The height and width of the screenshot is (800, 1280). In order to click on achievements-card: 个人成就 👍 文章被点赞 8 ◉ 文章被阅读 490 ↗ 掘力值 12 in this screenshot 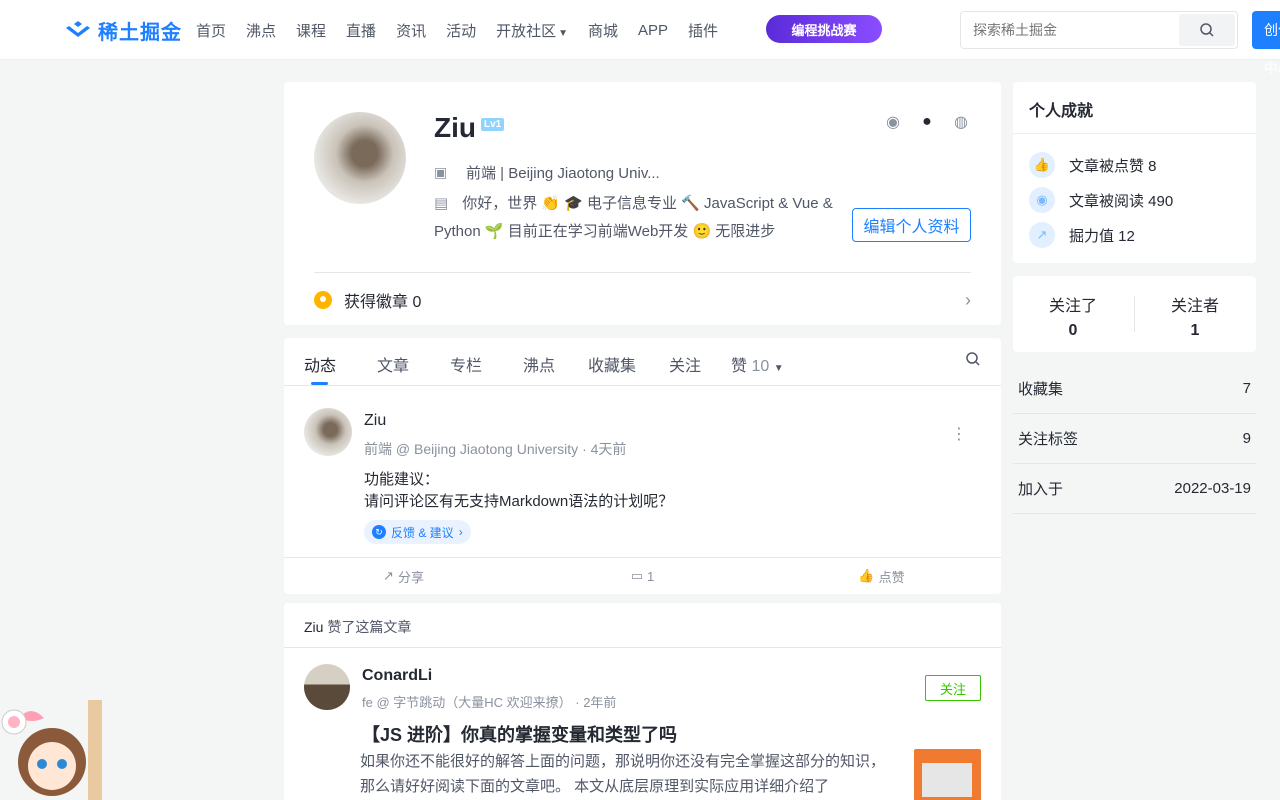, I will do `click(1134, 172)`.